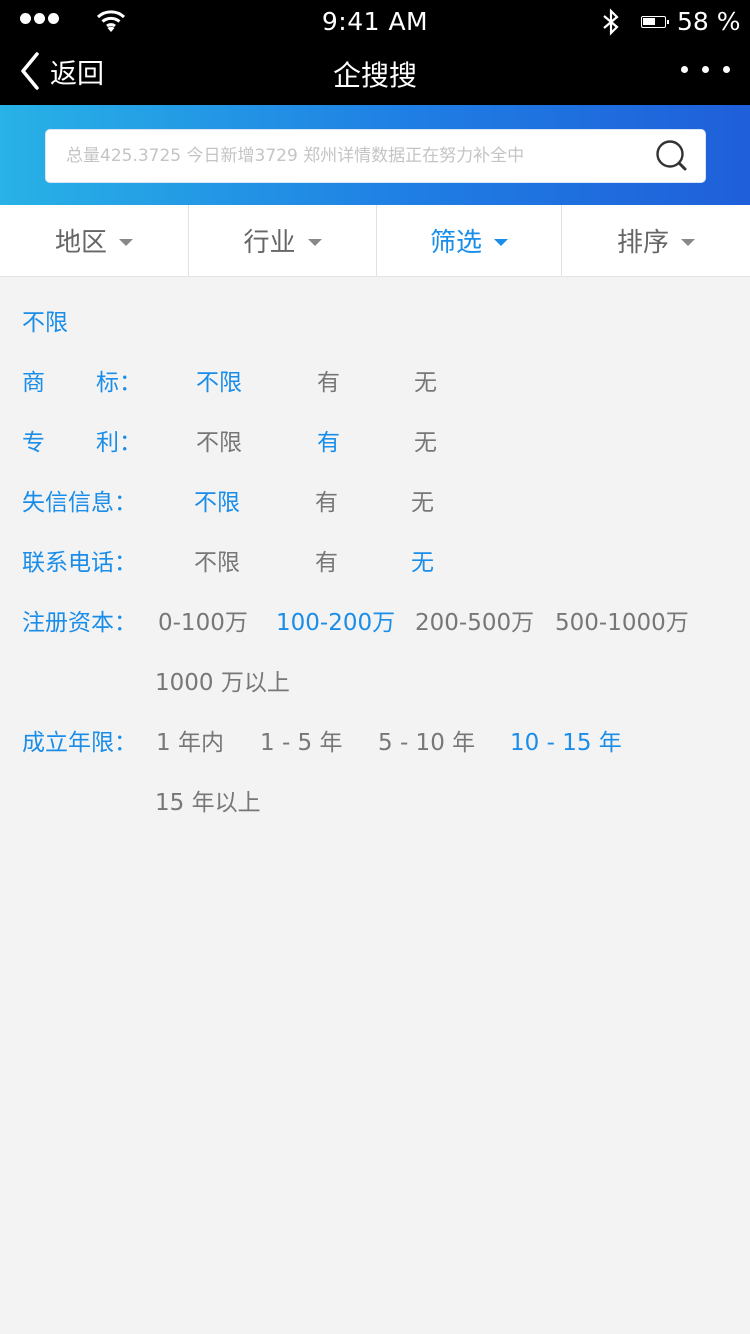  I want to click on option-trademark-any: 不限, so click(219, 380).